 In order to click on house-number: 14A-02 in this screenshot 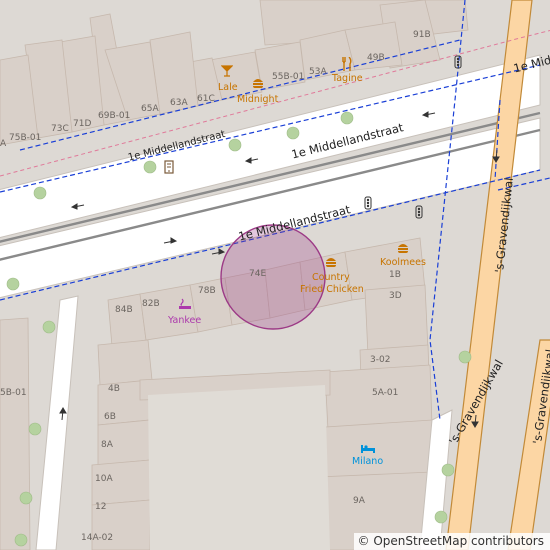, I will do `click(97, 538)`.